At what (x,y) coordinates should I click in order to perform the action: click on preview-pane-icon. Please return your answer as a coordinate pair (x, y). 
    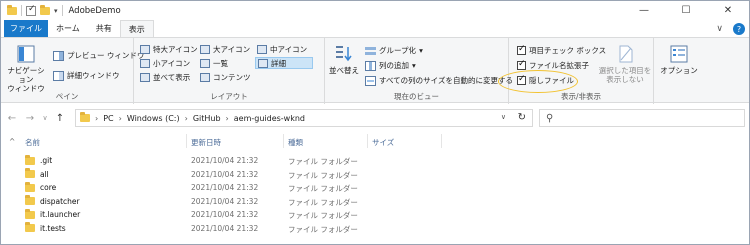
    Looking at the image, I should click on (58, 55).